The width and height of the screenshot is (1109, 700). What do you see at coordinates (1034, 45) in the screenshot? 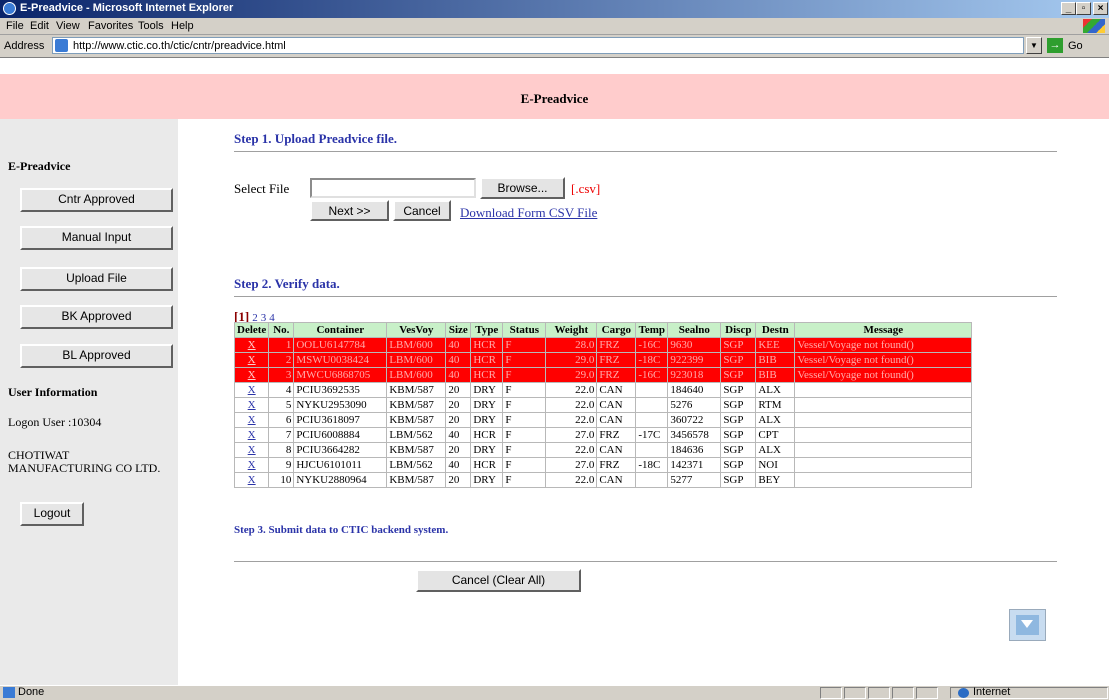
I see `address-dropdown-button: ▼` at bounding box center [1034, 45].